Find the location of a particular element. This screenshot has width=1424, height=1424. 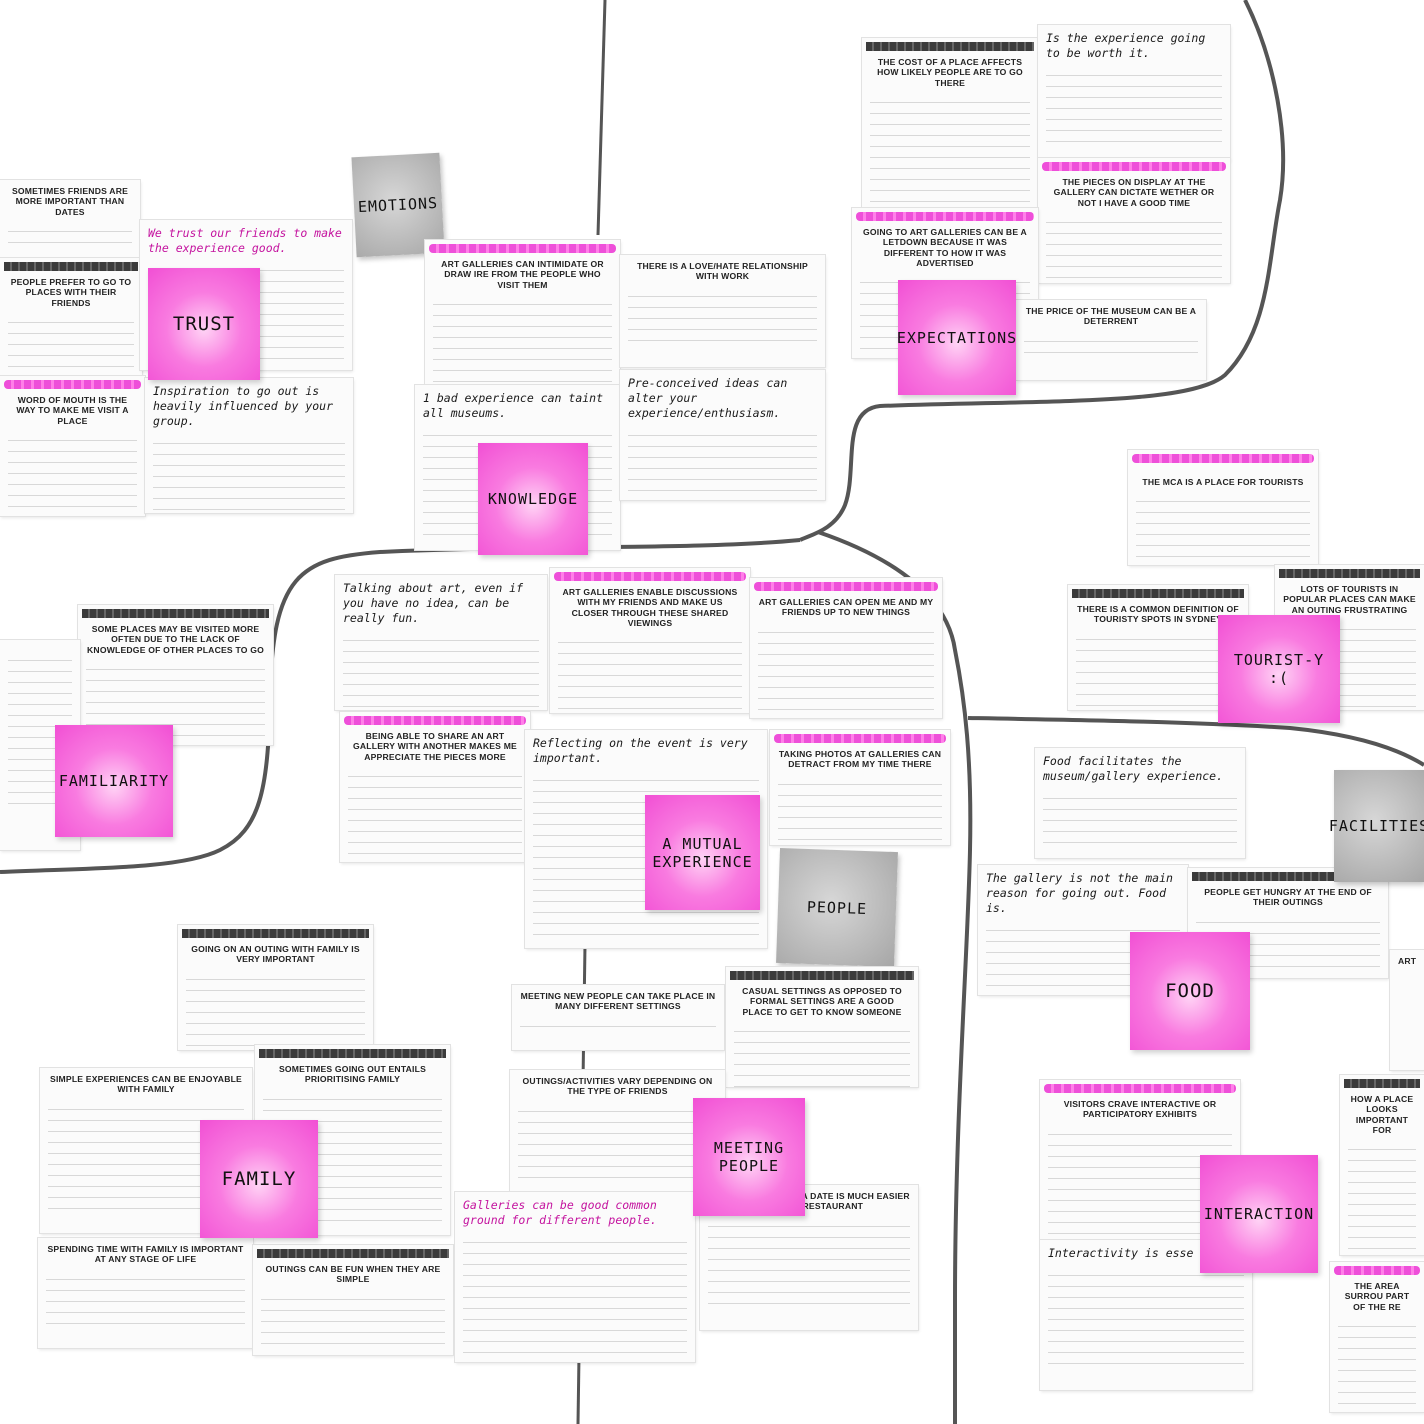

theme-label: EMOTIONS is located at coordinates (398, 205).